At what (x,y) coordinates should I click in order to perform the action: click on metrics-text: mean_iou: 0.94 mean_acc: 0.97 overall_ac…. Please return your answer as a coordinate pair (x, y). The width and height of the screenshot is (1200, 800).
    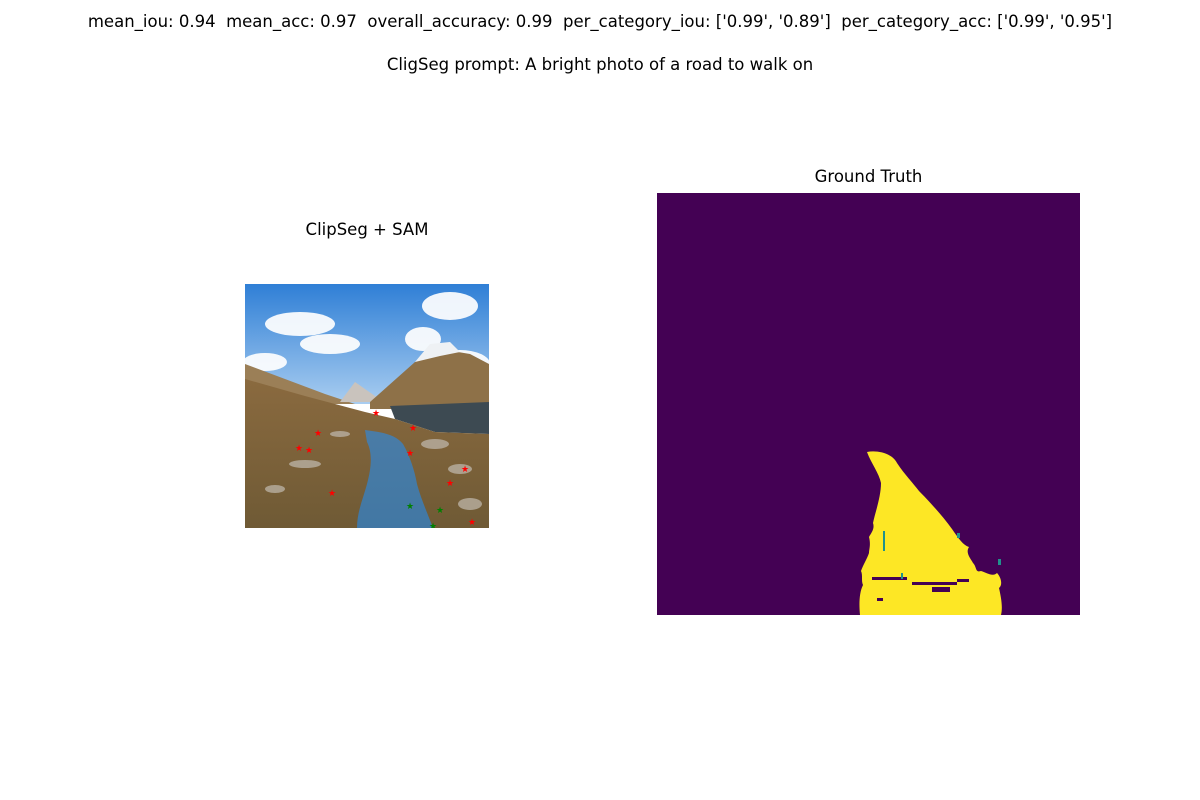
    Looking at the image, I should click on (600, 21).